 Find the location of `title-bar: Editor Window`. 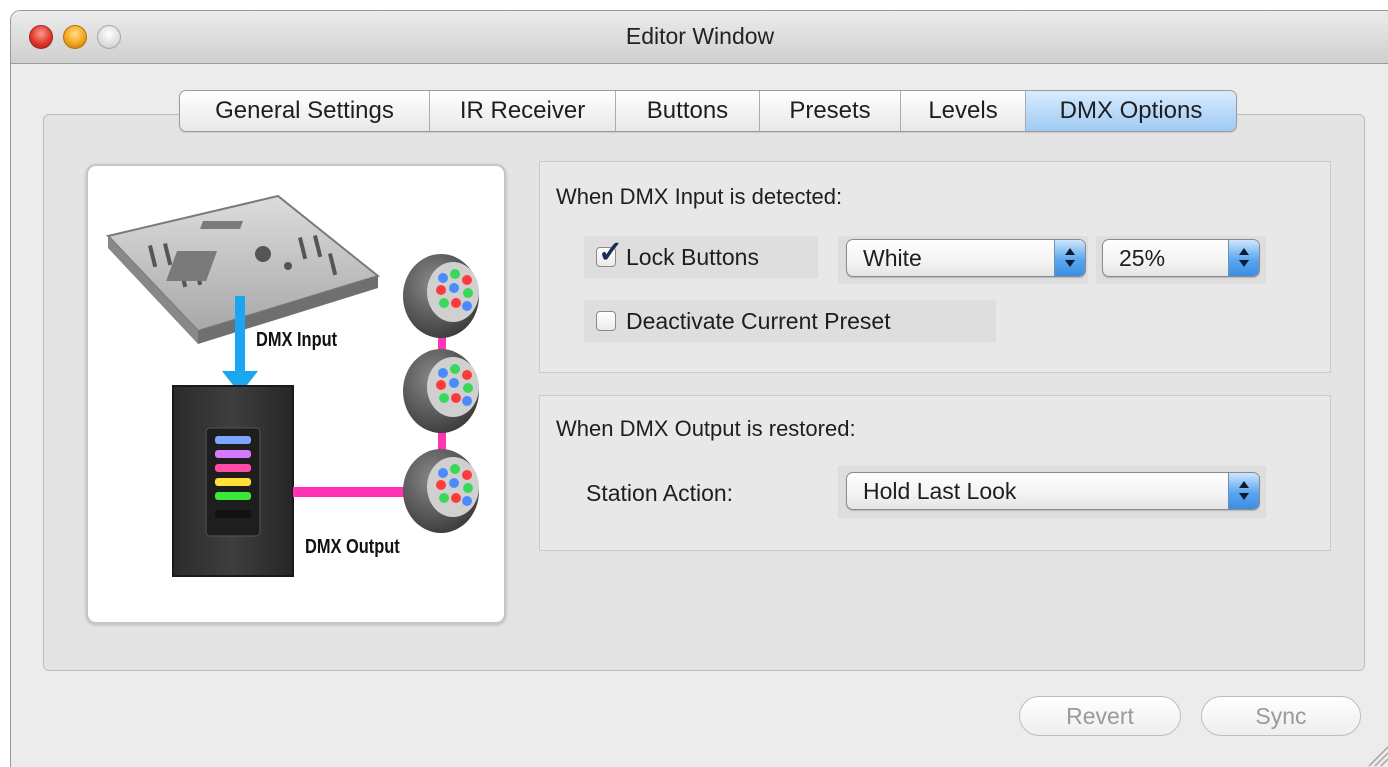

title-bar: Editor Window is located at coordinates (699, 37).